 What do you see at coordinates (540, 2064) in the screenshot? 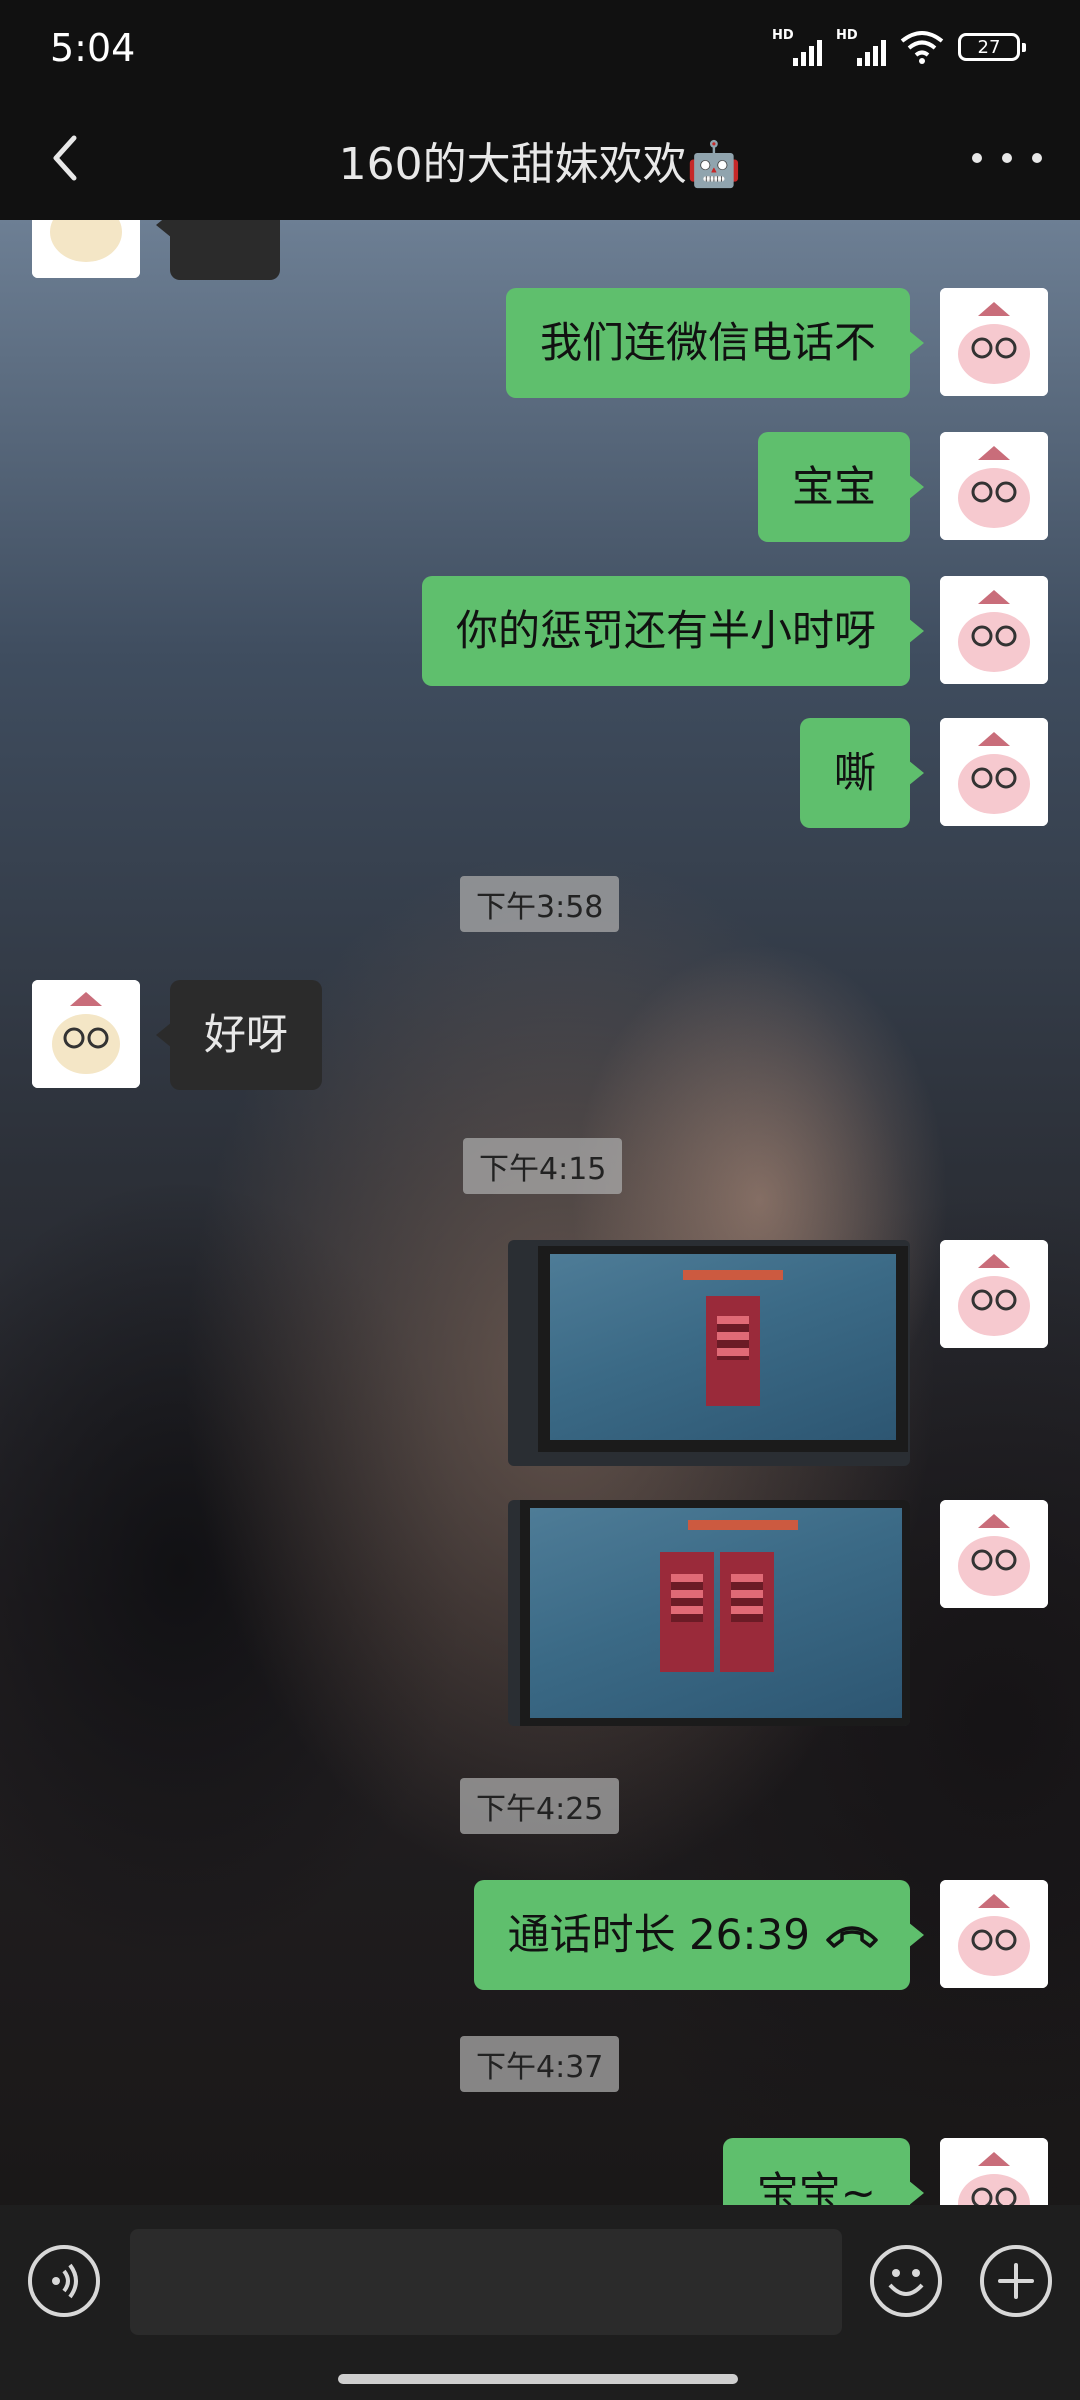
I see `message-timestamp: 下午4:37` at bounding box center [540, 2064].